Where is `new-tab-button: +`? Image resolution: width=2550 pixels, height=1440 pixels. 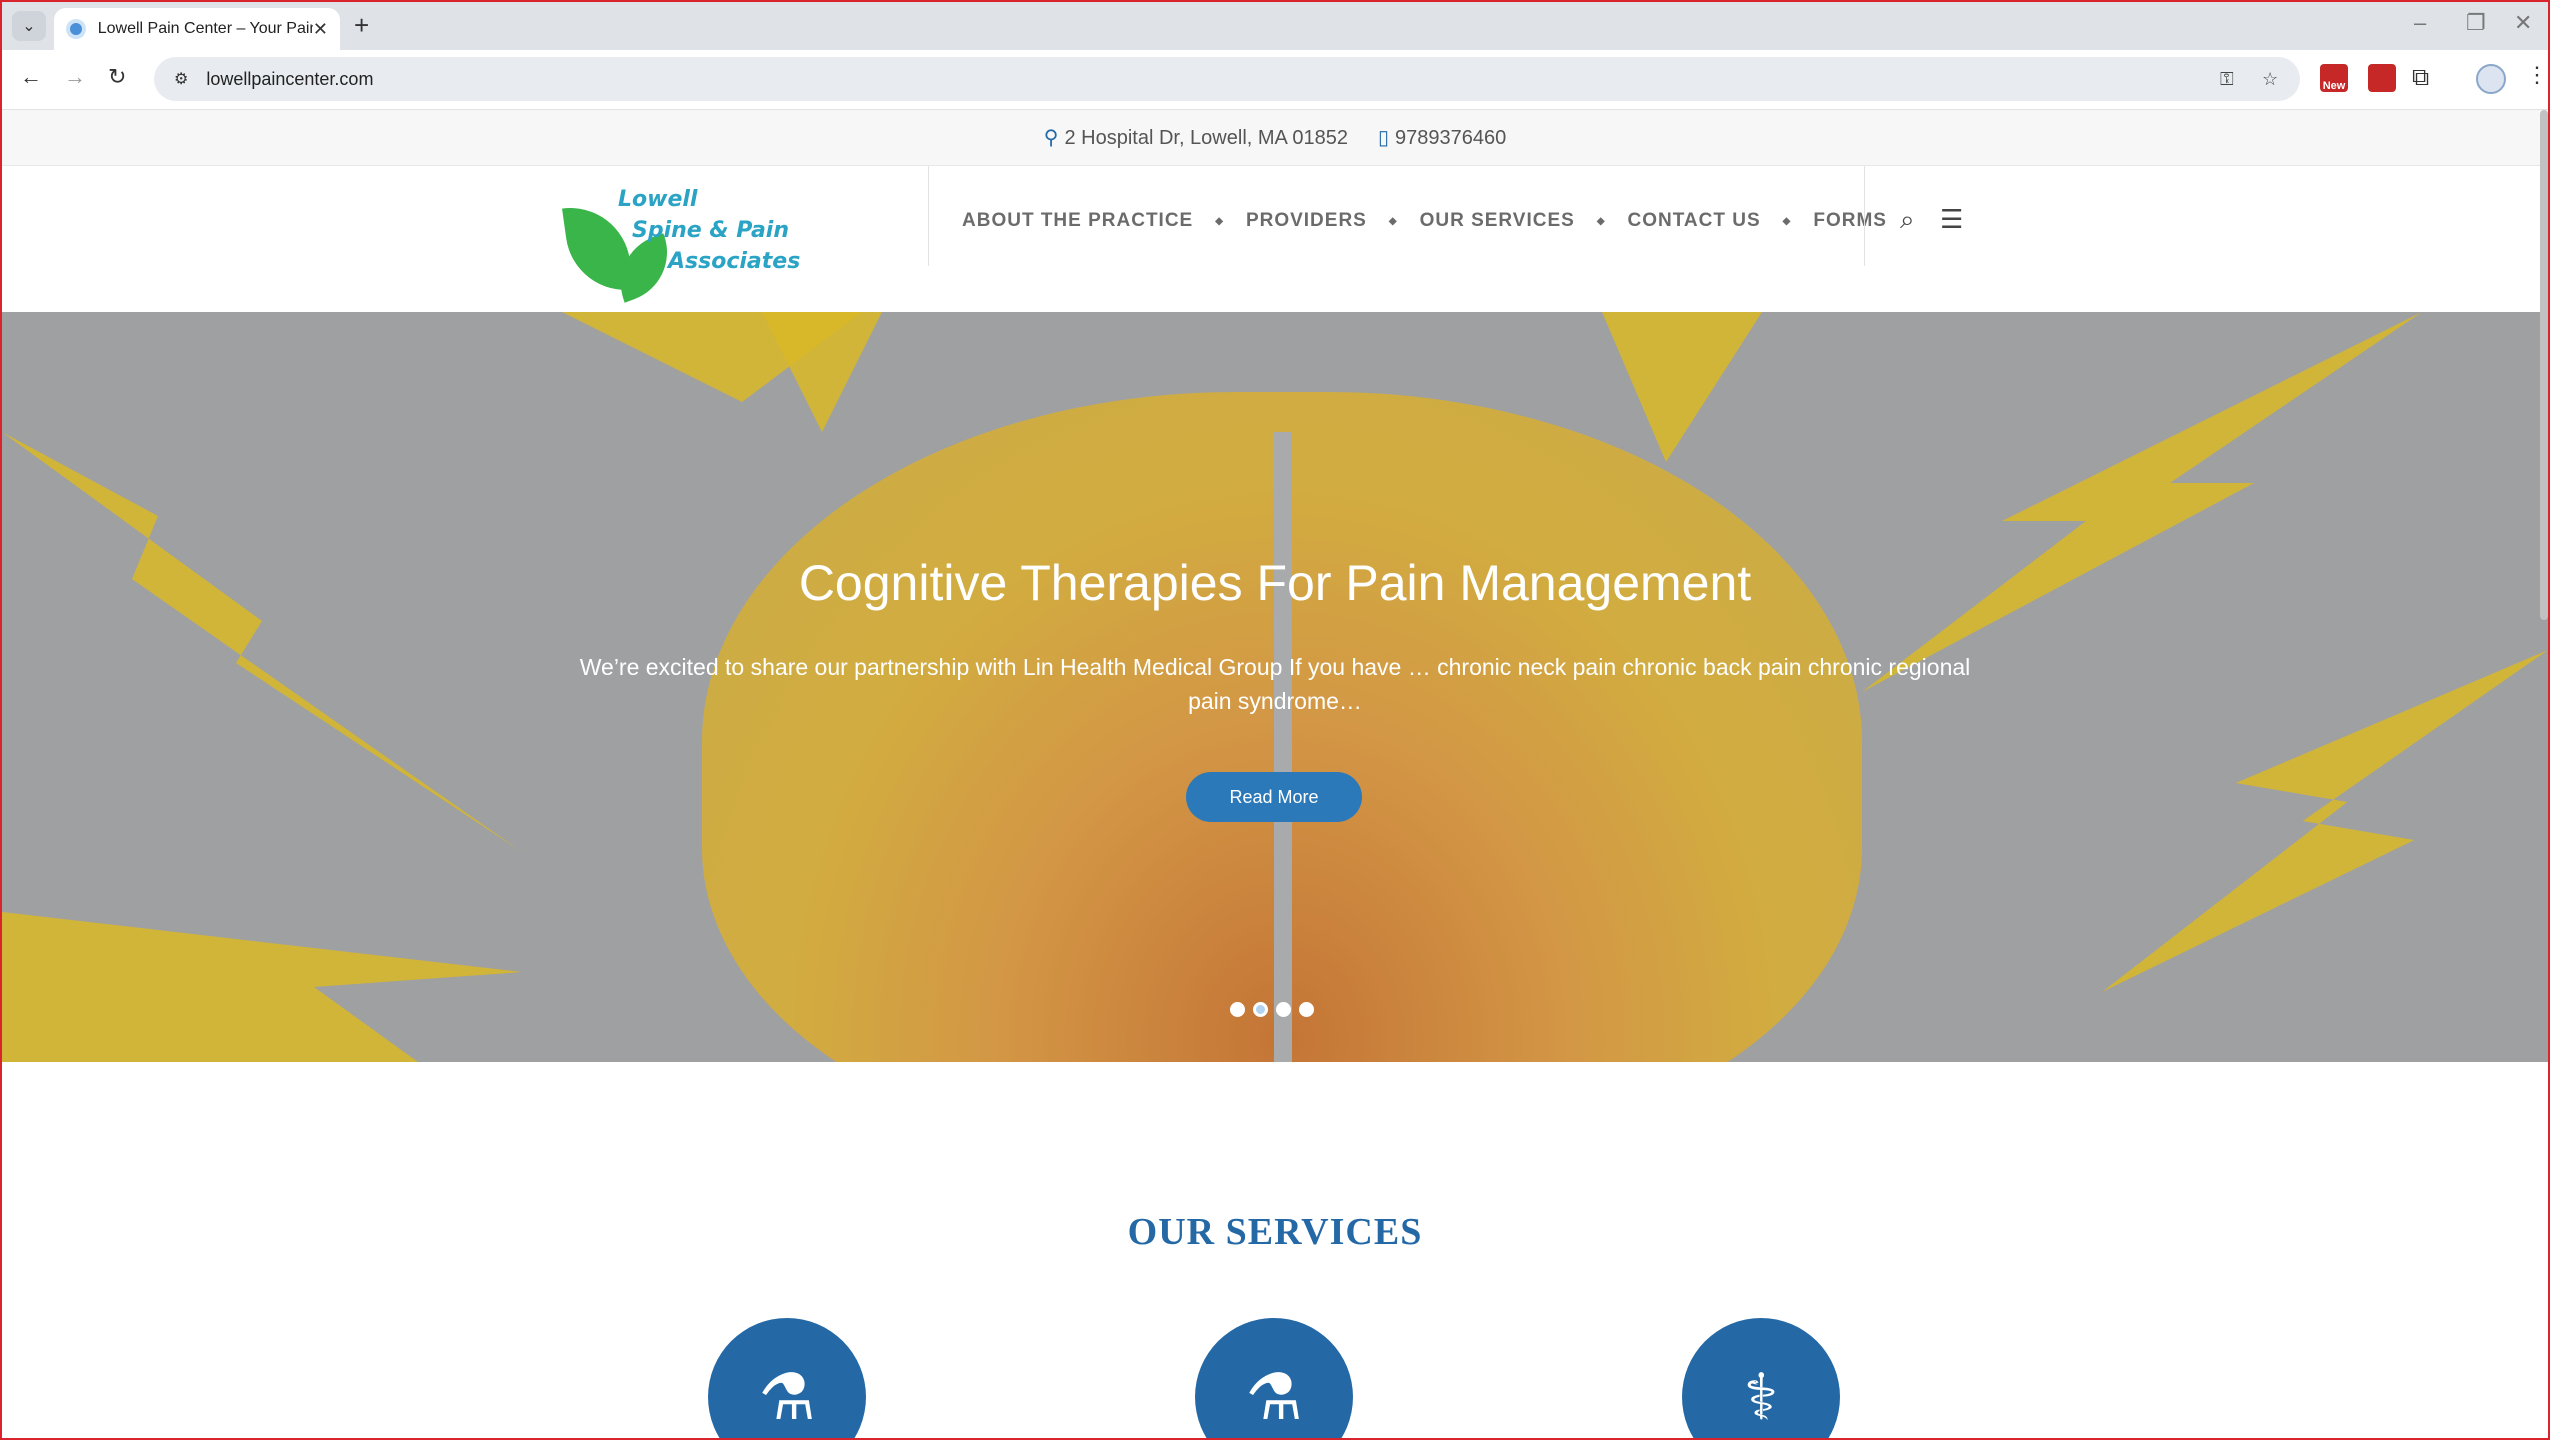
new-tab-button: + is located at coordinates (361, 25).